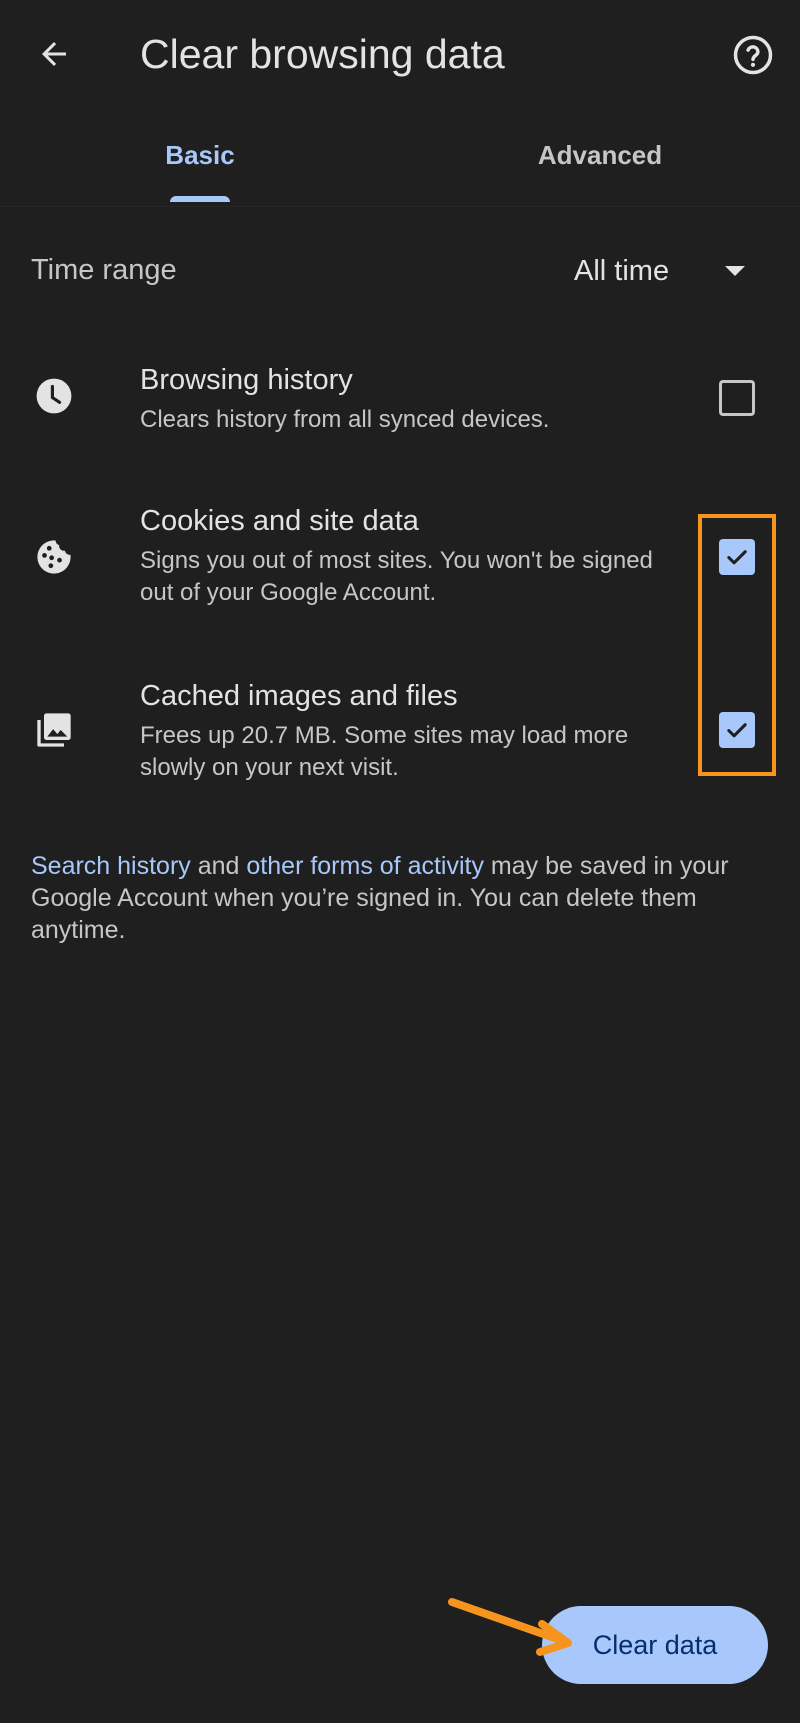  I want to click on other-activity-link: other forms of activity, so click(365, 866).